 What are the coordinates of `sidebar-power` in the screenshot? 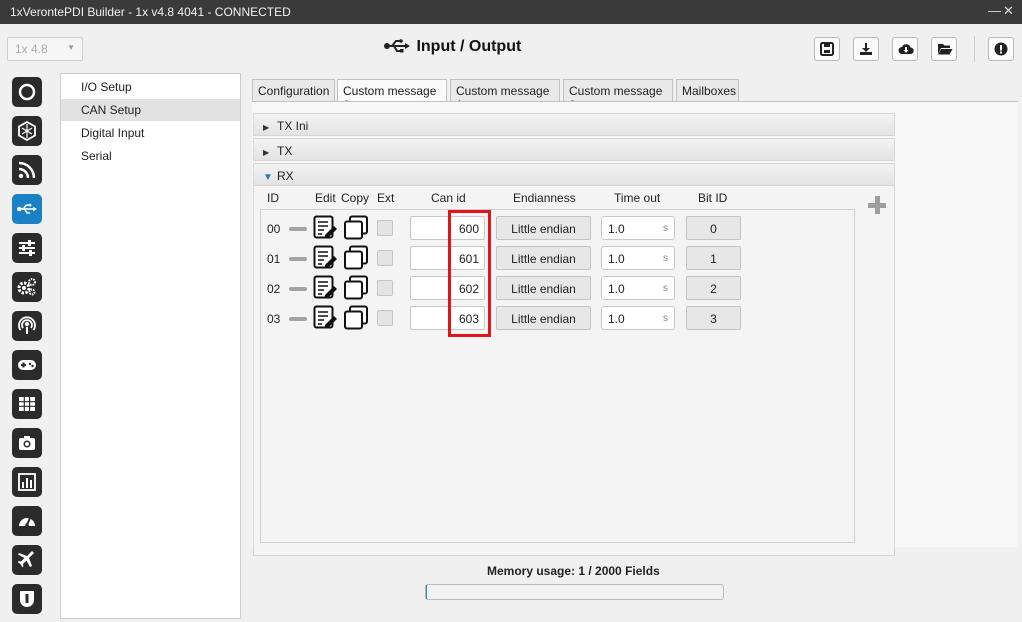 It's located at (27, 92).